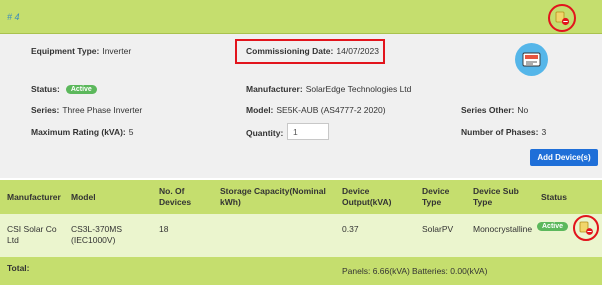 The width and height of the screenshot is (602, 285). Describe the element at coordinates (131, 132) in the screenshot. I see `max-rating-value: 5` at that location.